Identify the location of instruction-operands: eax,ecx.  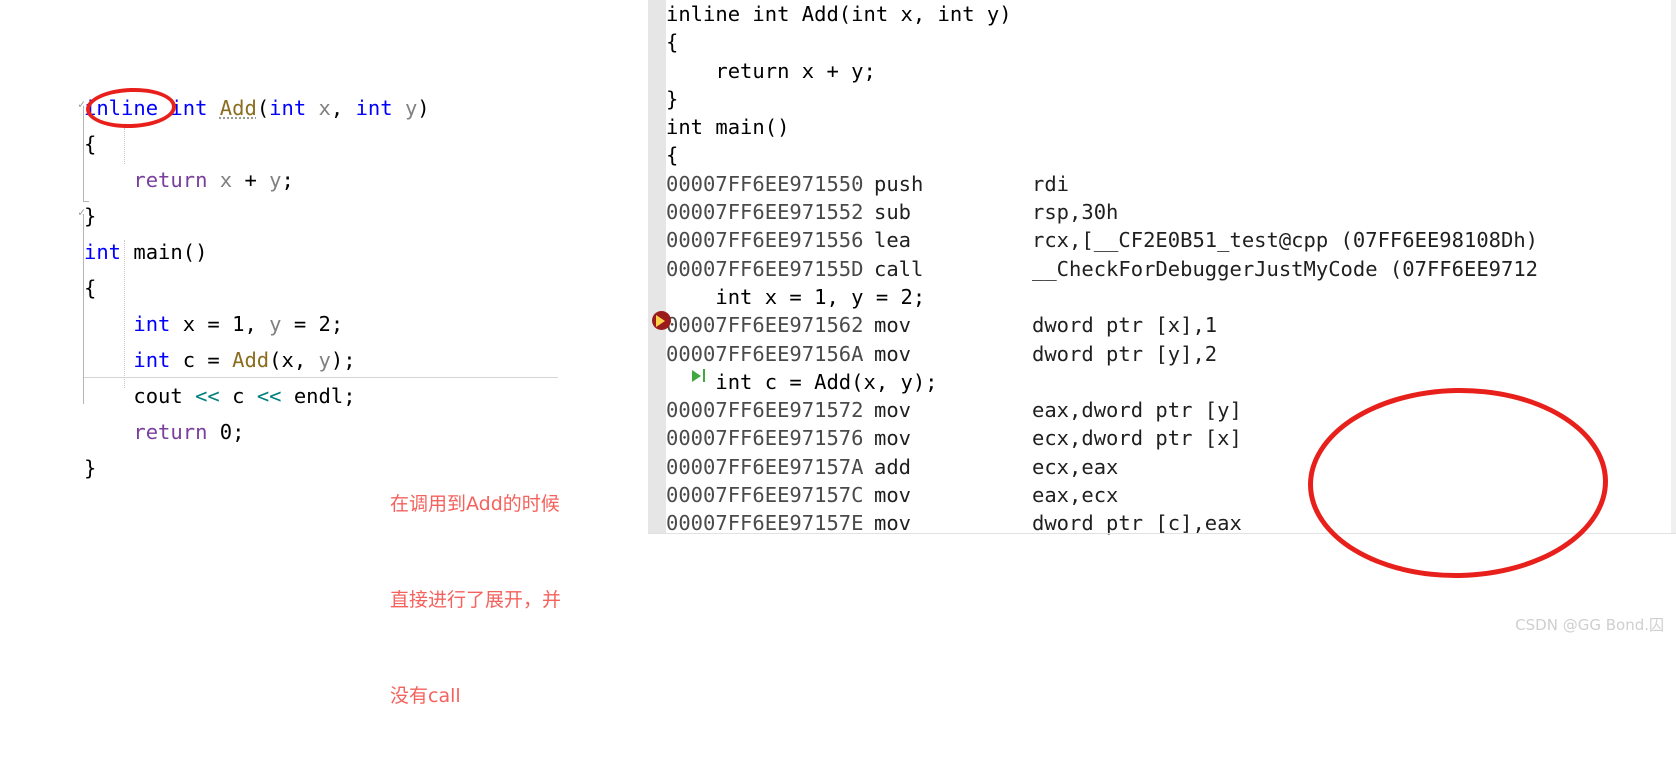
(1075, 495).